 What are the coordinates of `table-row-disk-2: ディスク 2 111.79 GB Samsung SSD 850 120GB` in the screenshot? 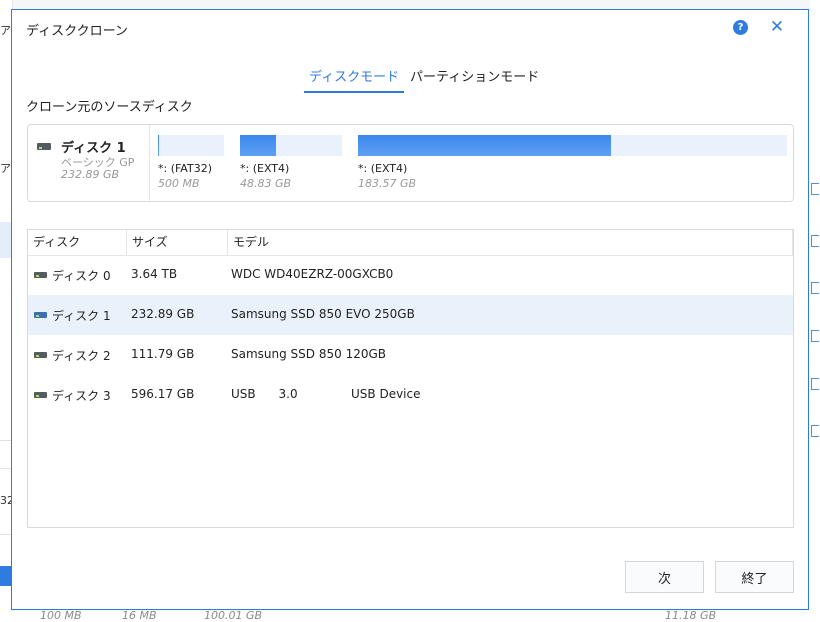 It's located at (410, 355).